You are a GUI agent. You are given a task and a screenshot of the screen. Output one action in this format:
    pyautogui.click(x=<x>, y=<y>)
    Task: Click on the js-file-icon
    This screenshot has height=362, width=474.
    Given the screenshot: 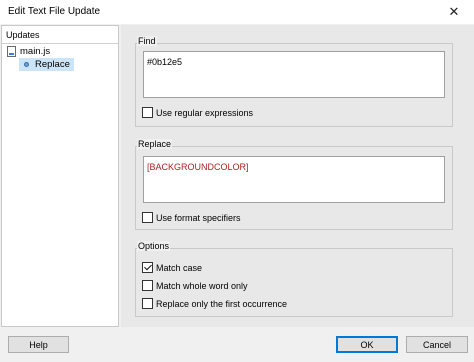 What is the action you would take?
    pyautogui.click(x=11, y=51)
    